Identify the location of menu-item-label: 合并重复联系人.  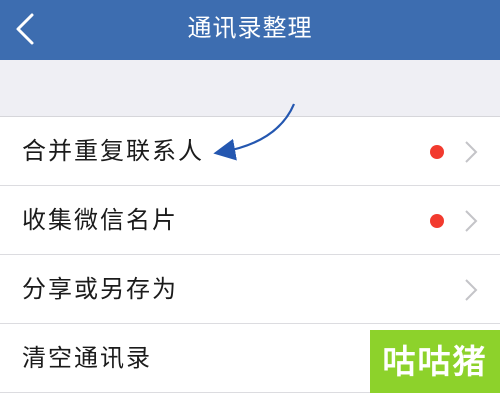
(113, 151).